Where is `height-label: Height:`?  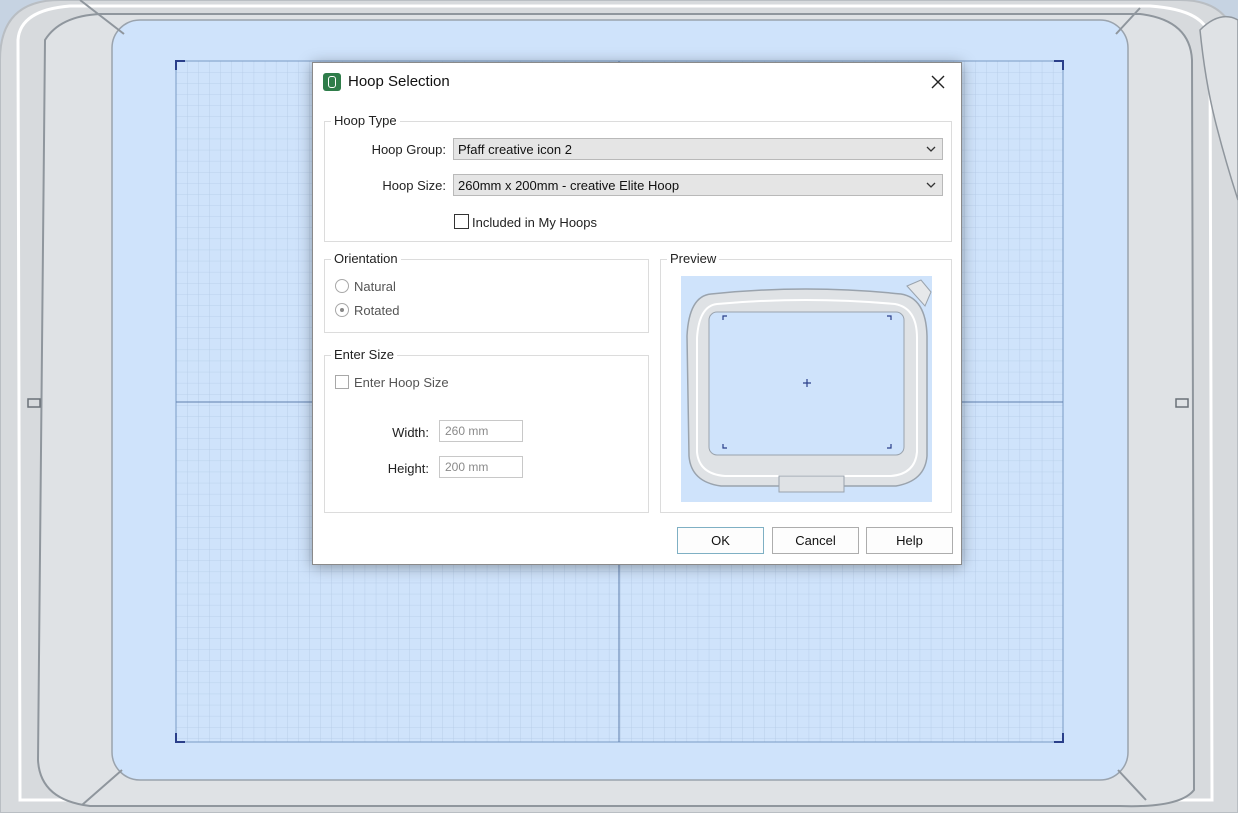
height-label: Height: is located at coordinates (408, 468).